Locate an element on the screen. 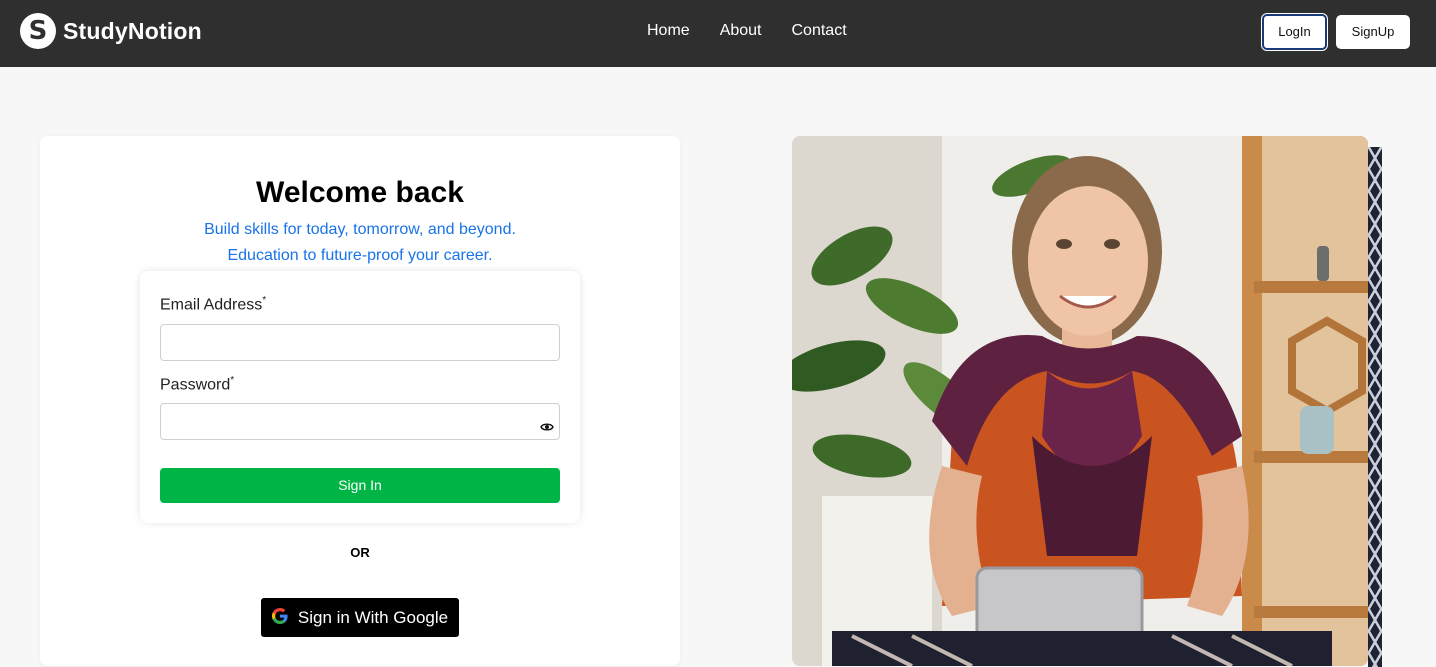 This screenshot has height=667, width=1436. google-button-label: Sign in With Google is located at coordinates (373, 617).